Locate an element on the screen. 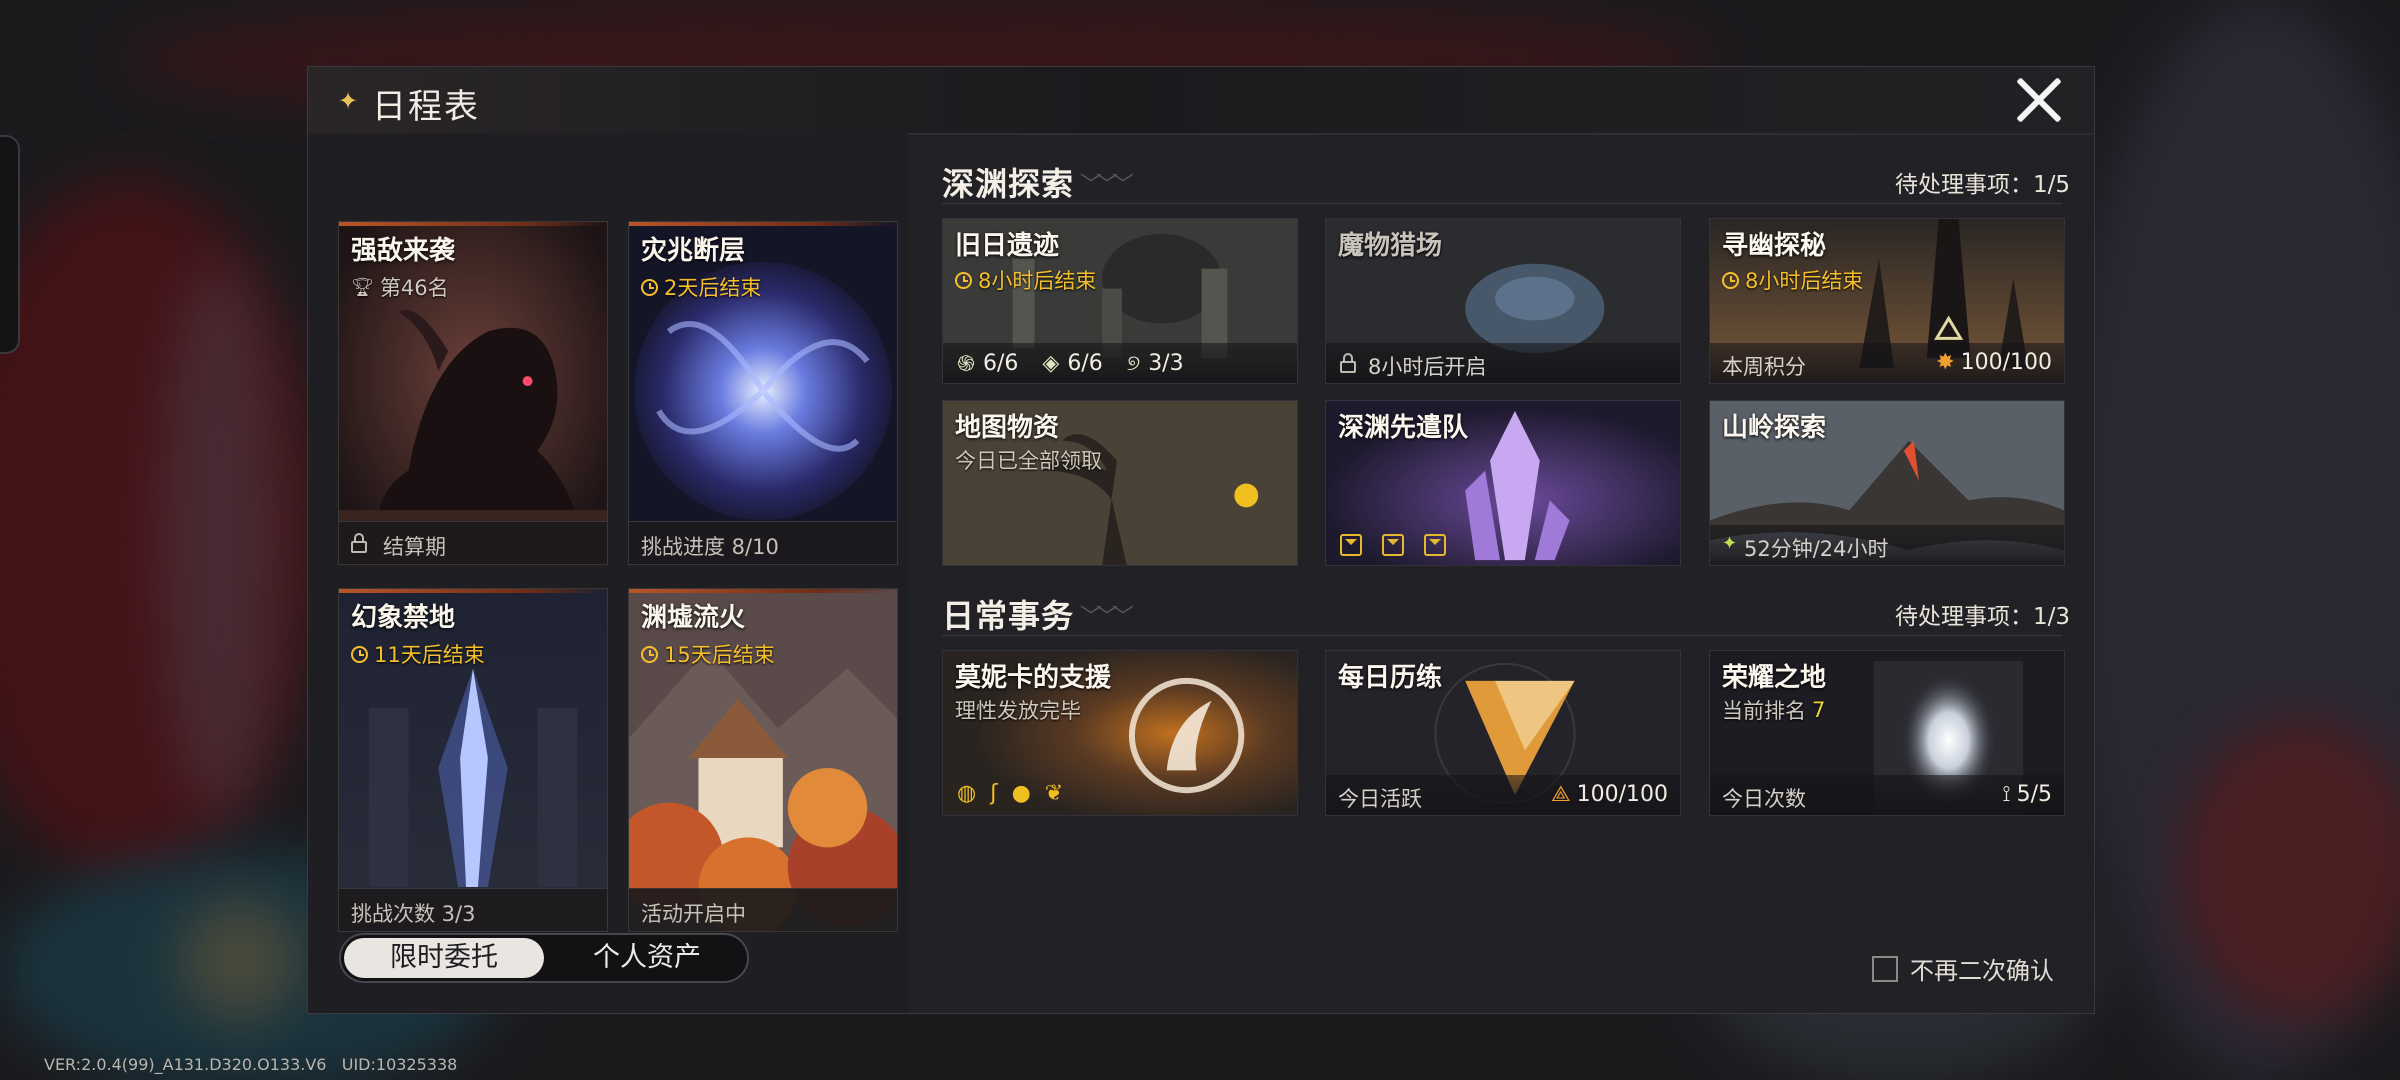 The width and height of the screenshot is (2400, 1080). section-title-daily: 日常事务 is located at coordinates (1008, 616).